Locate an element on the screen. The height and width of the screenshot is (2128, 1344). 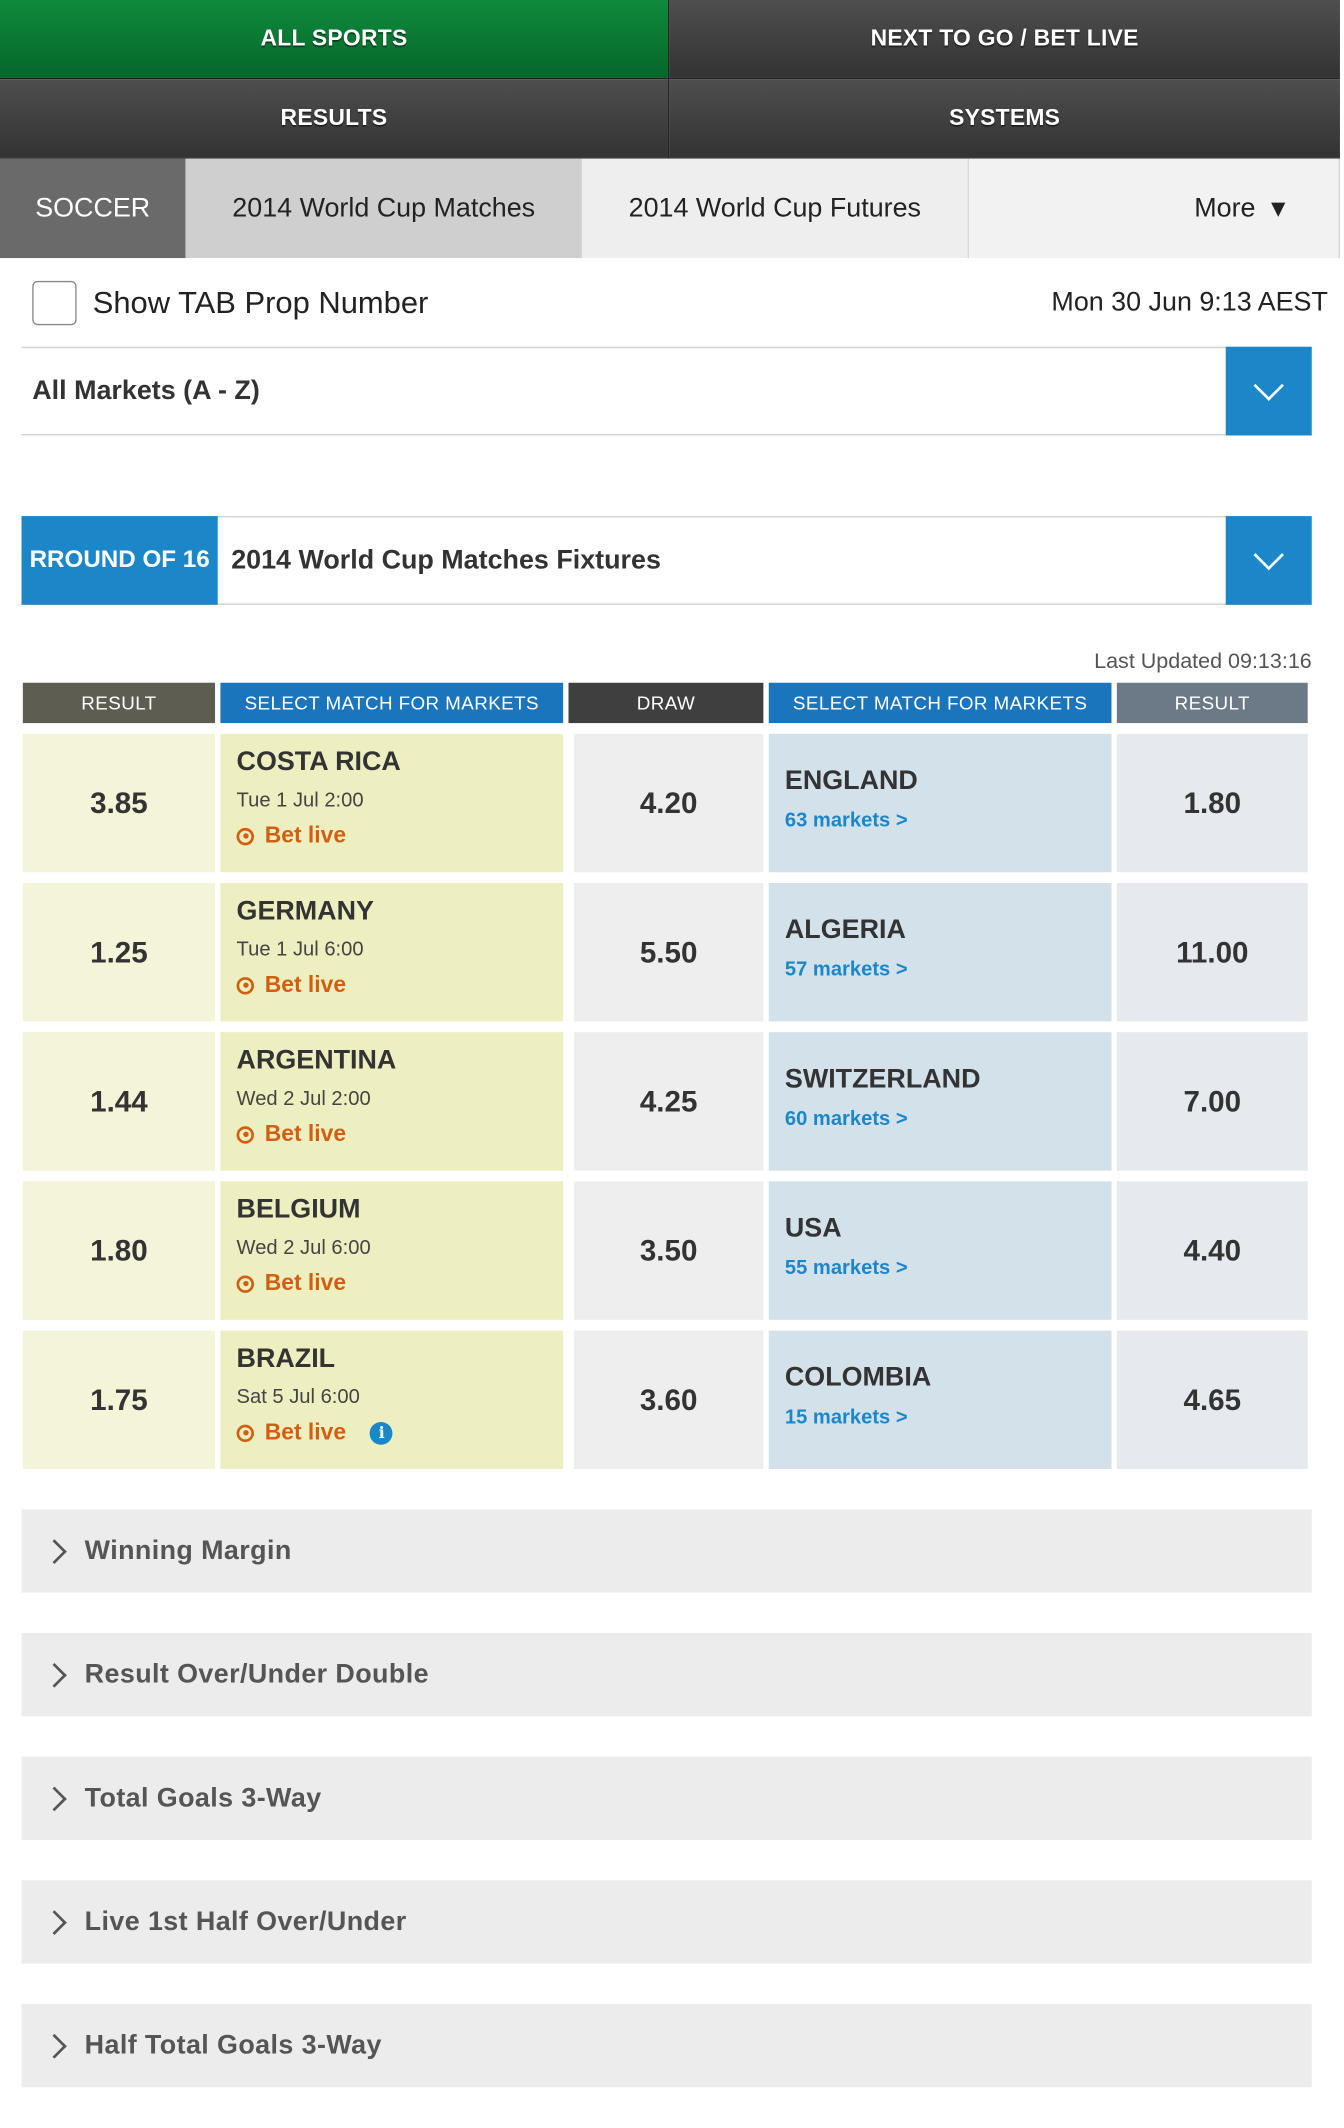
away-team-name: SWITZERLAND is located at coordinates (882, 1079).